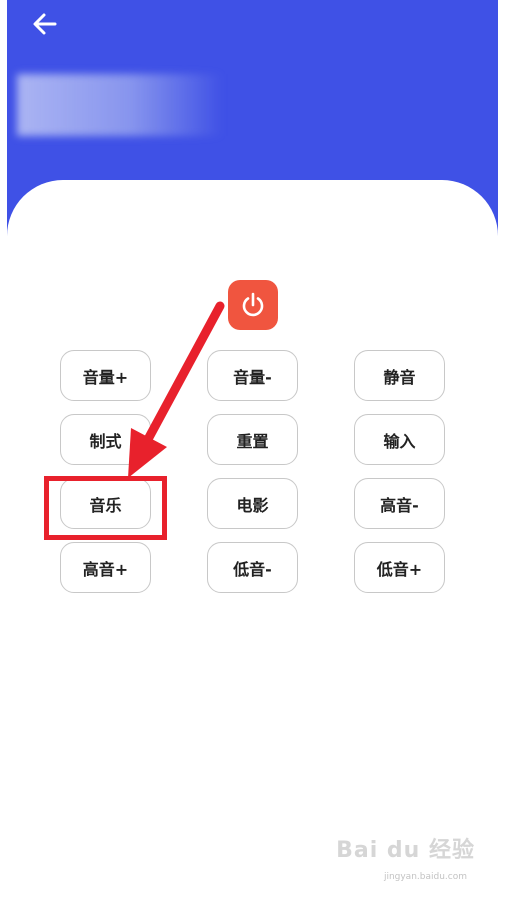 The height and width of the screenshot is (900, 505). What do you see at coordinates (105, 503) in the screenshot?
I see `music-button: 音乐` at bounding box center [105, 503].